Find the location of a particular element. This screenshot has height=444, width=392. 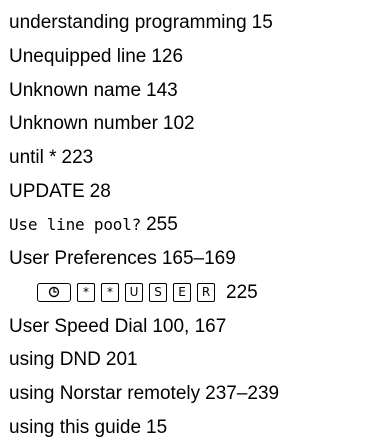

feature-key-icon is located at coordinates (54, 292).